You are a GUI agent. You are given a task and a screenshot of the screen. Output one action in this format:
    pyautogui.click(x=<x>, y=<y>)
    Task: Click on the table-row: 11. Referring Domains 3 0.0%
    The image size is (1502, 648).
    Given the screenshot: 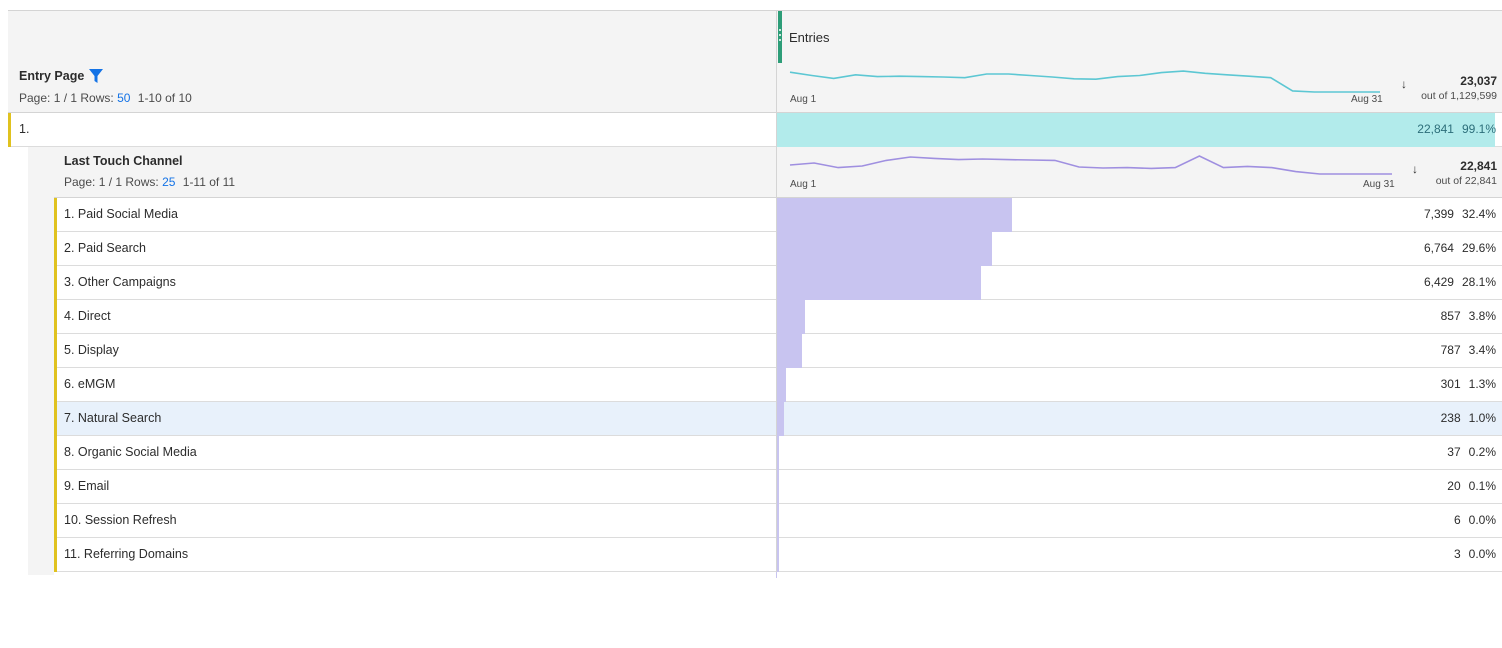 What is the action you would take?
    pyautogui.click(x=778, y=555)
    